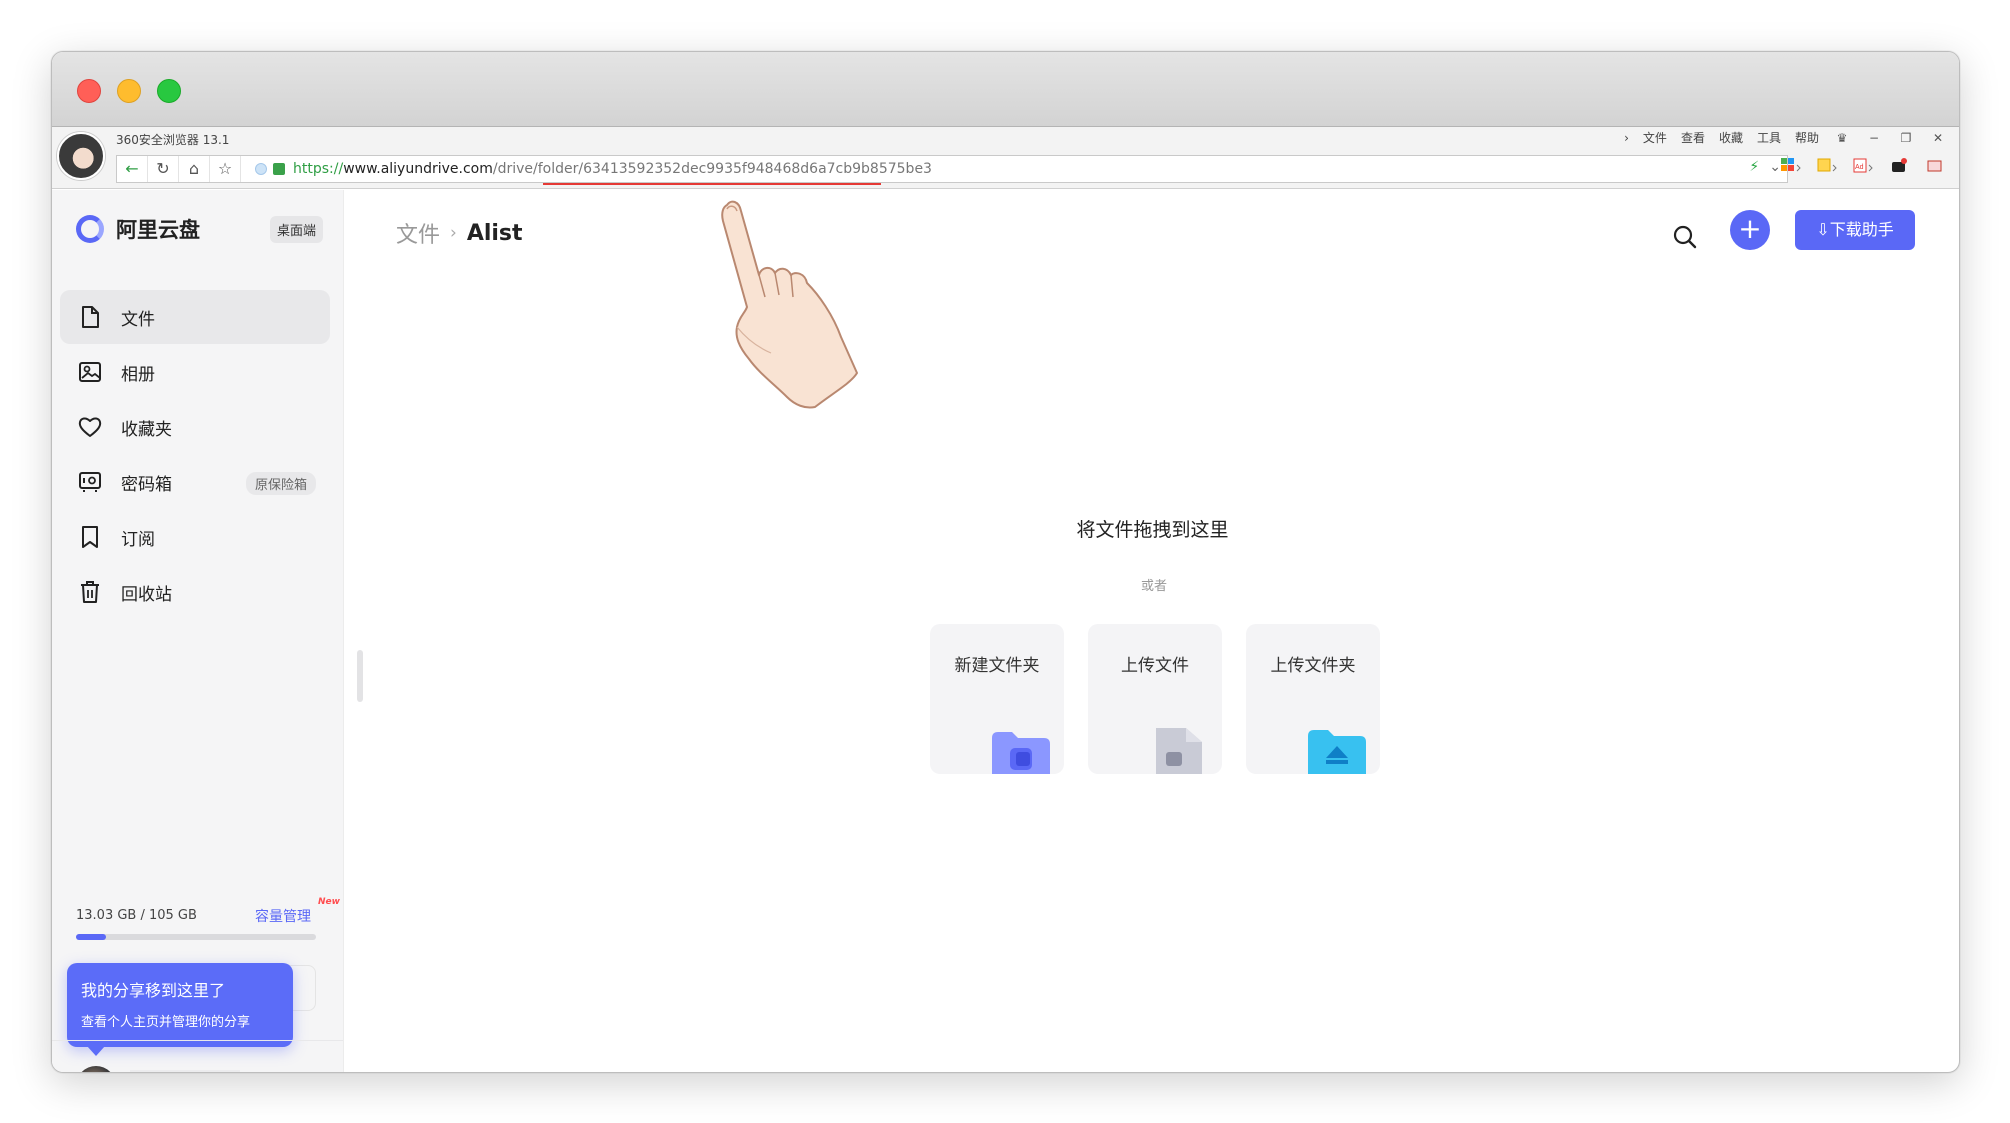  I want to click on sidebar-item-files: 文件, so click(195, 317).